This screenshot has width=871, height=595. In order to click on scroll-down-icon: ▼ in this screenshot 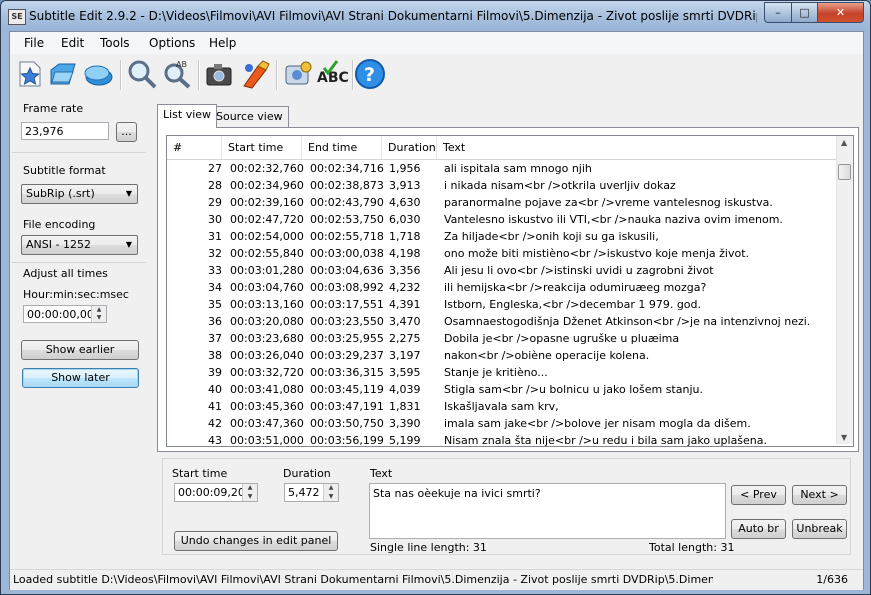, I will do `click(844, 437)`.